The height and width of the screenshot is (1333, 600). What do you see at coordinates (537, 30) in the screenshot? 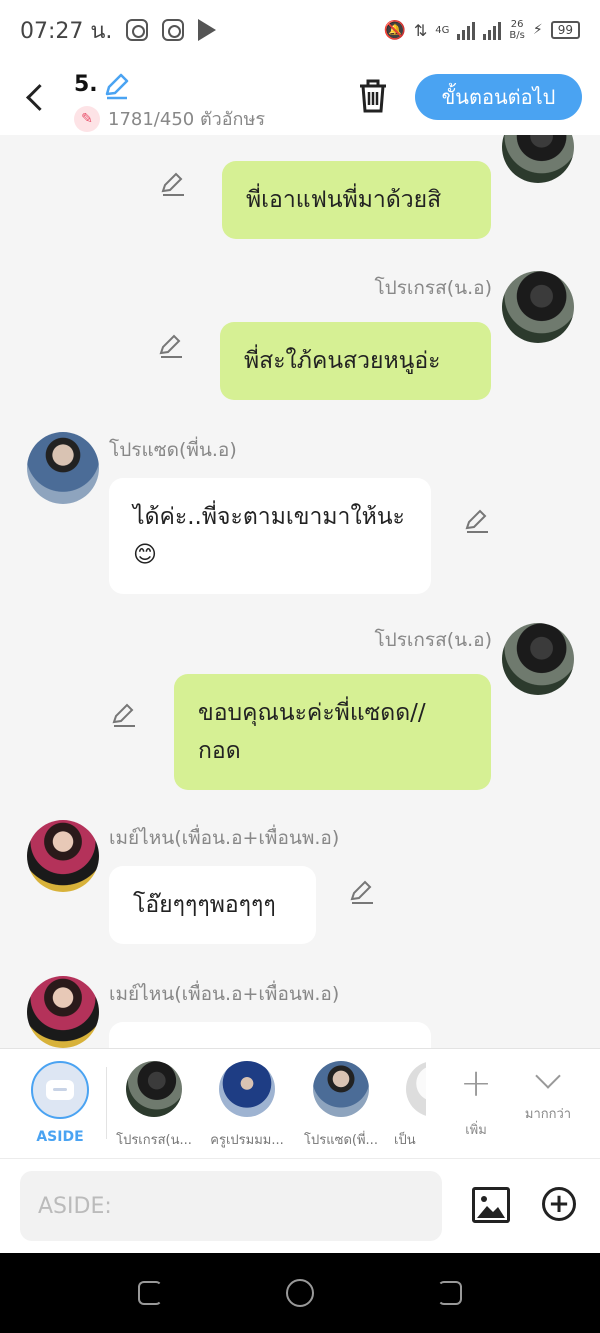
I see `charging-icon: ⚡` at bounding box center [537, 30].